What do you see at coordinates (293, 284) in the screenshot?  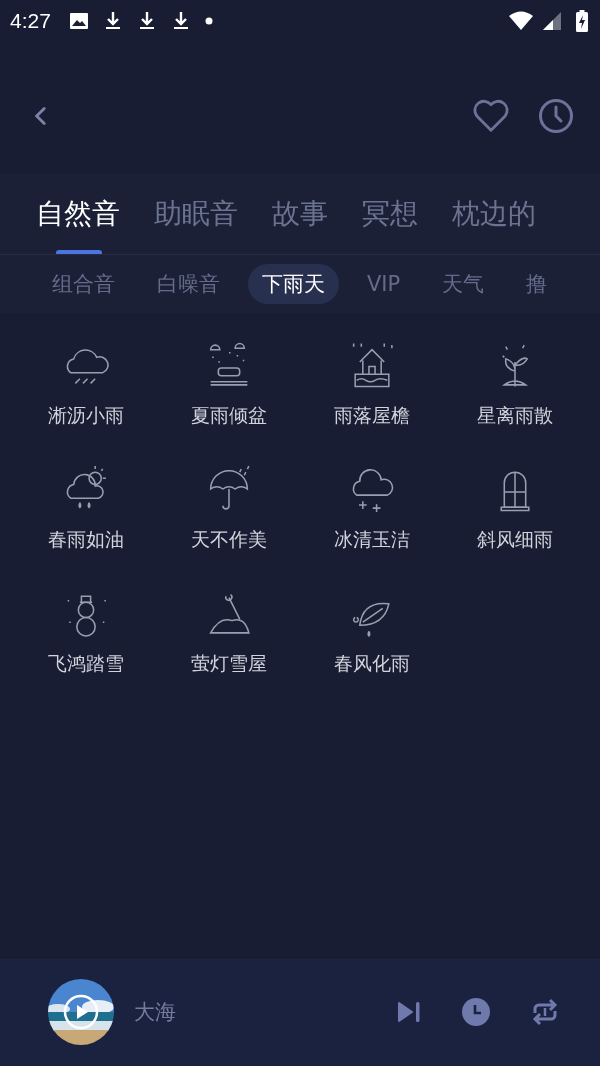 I see `subcategory-tab: 下雨天` at bounding box center [293, 284].